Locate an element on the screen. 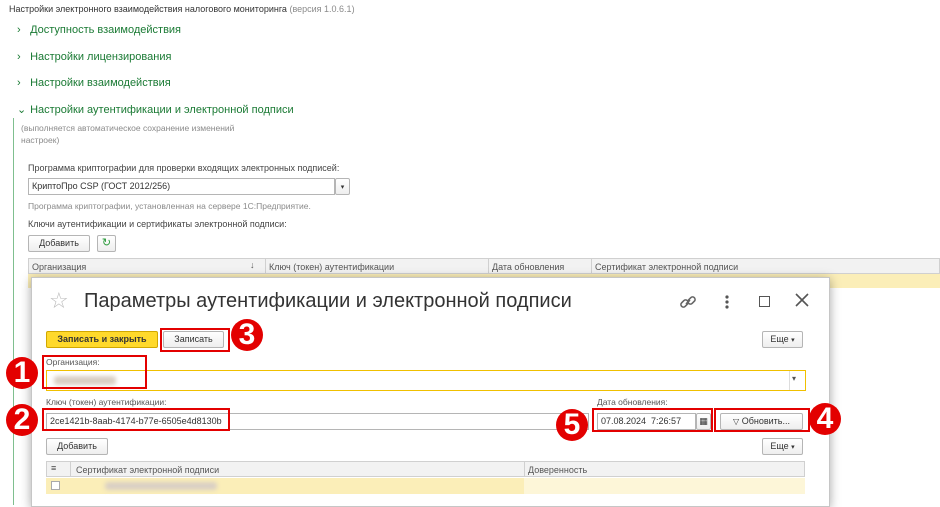 The height and width of the screenshot is (507, 940). annotation-badge-4: 4 is located at coordinates (825, 419).